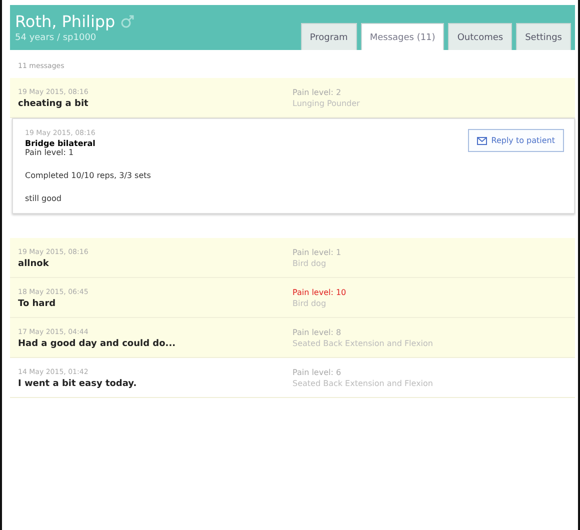 This screenshot has height=530, width=580. Describe the element at coordinates (54, 104) in the screenshot. I see `message-text: cheating a bit` at that location.